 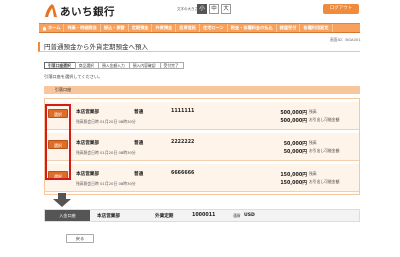 What do you see at coordinates (316, 28) in the screenshot?
I see `nav-item-settings: 各種利用設定` at bounding box center [316, 28].